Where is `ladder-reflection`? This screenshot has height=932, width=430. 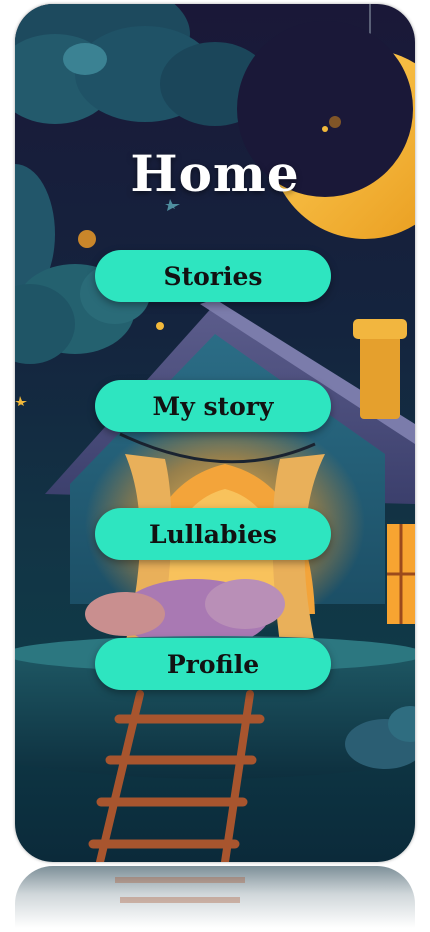
ladder-reflection is located at coordinates (180, 890).